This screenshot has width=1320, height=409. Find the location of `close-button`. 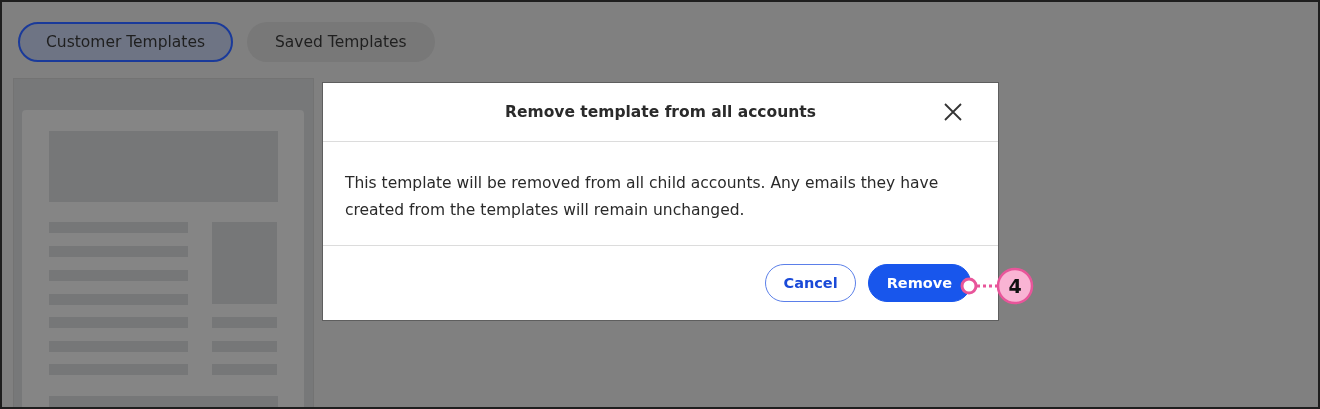

close-button is located at coordinates (953, 112).